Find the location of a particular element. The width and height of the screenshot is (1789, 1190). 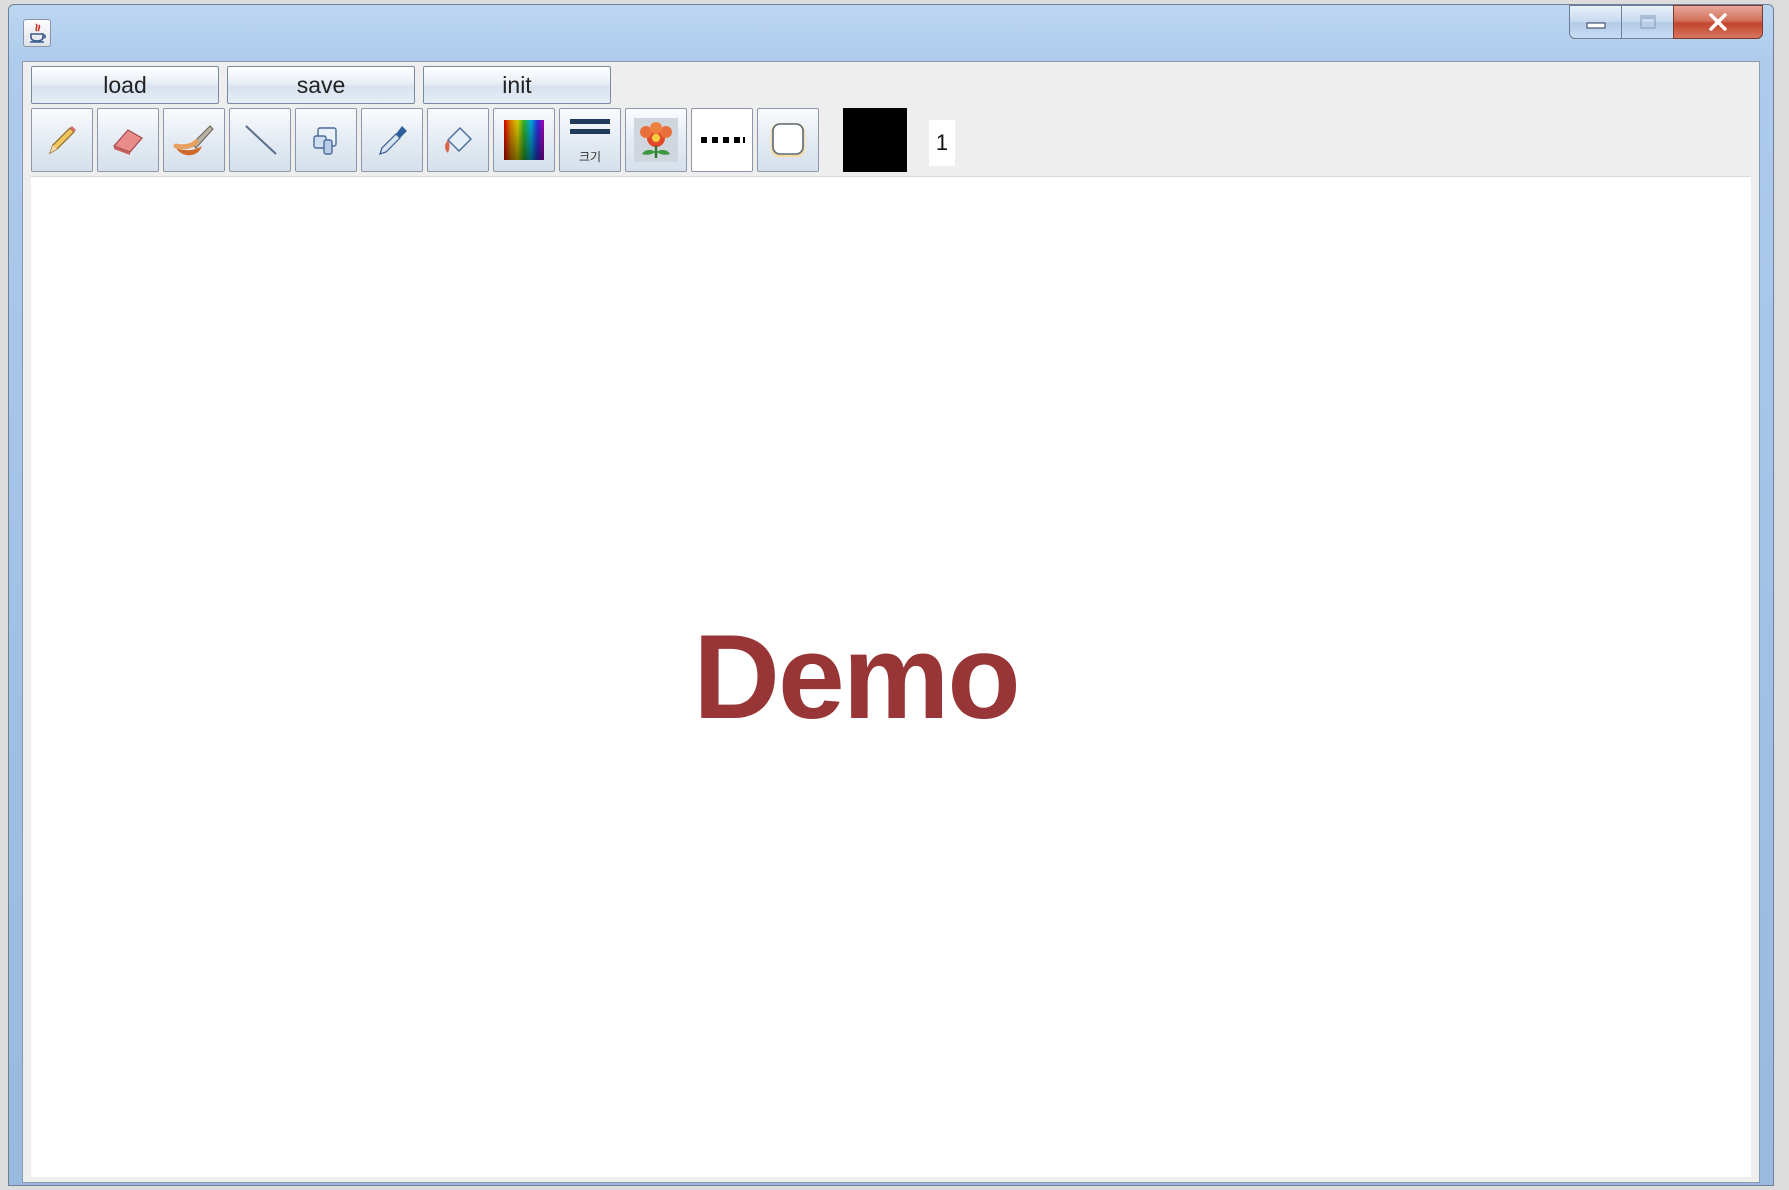

eyedropper-icon is located at coordinates (393, 140).